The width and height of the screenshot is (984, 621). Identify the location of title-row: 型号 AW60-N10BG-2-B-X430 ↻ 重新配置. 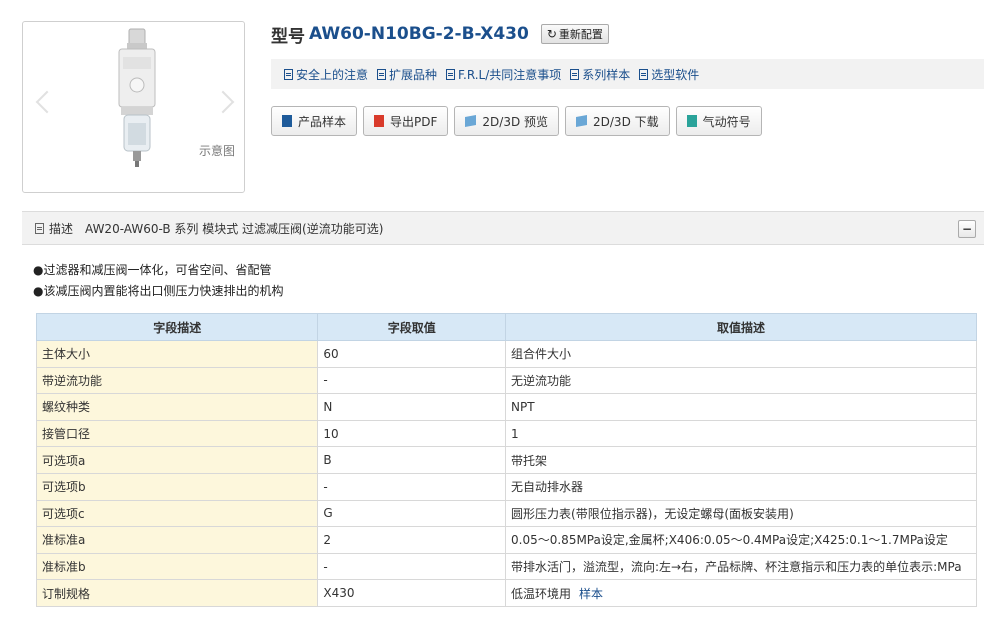
(440, 34).